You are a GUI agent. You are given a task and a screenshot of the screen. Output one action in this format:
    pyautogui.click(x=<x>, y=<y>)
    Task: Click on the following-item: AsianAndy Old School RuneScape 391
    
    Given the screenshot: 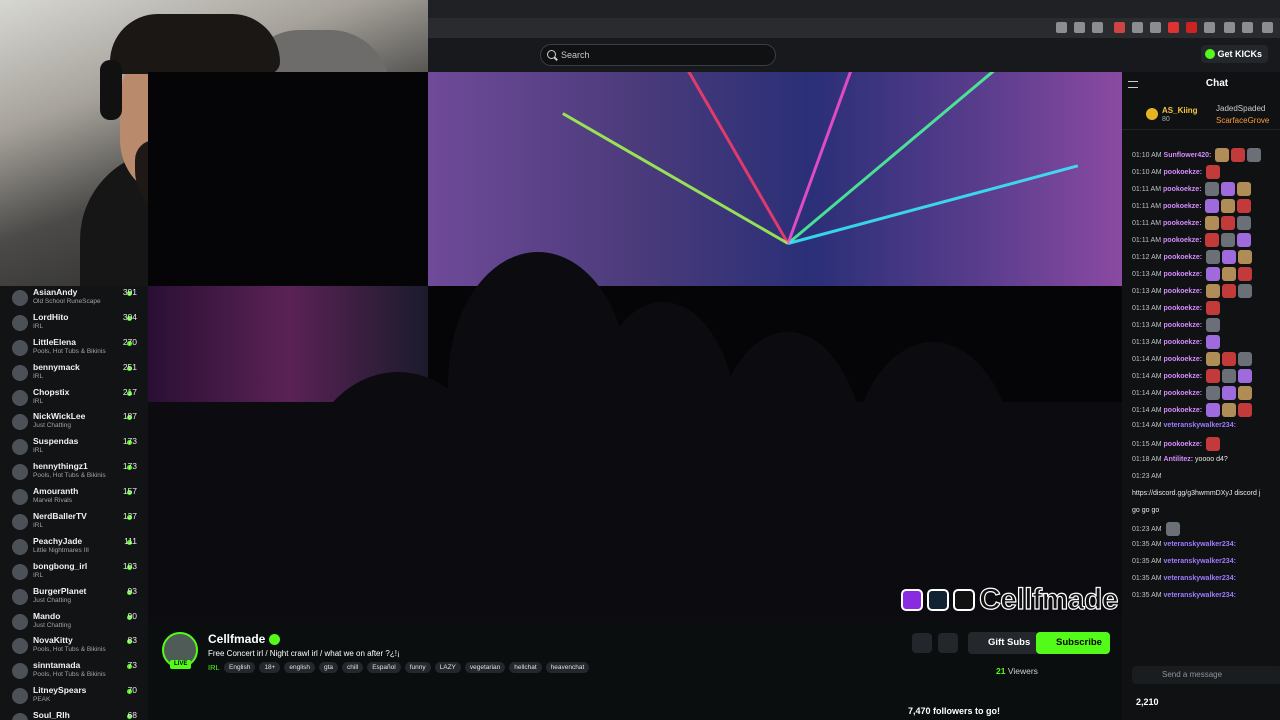 What is the action you would take?
    pyautogui.click(x=74, y=298)
    